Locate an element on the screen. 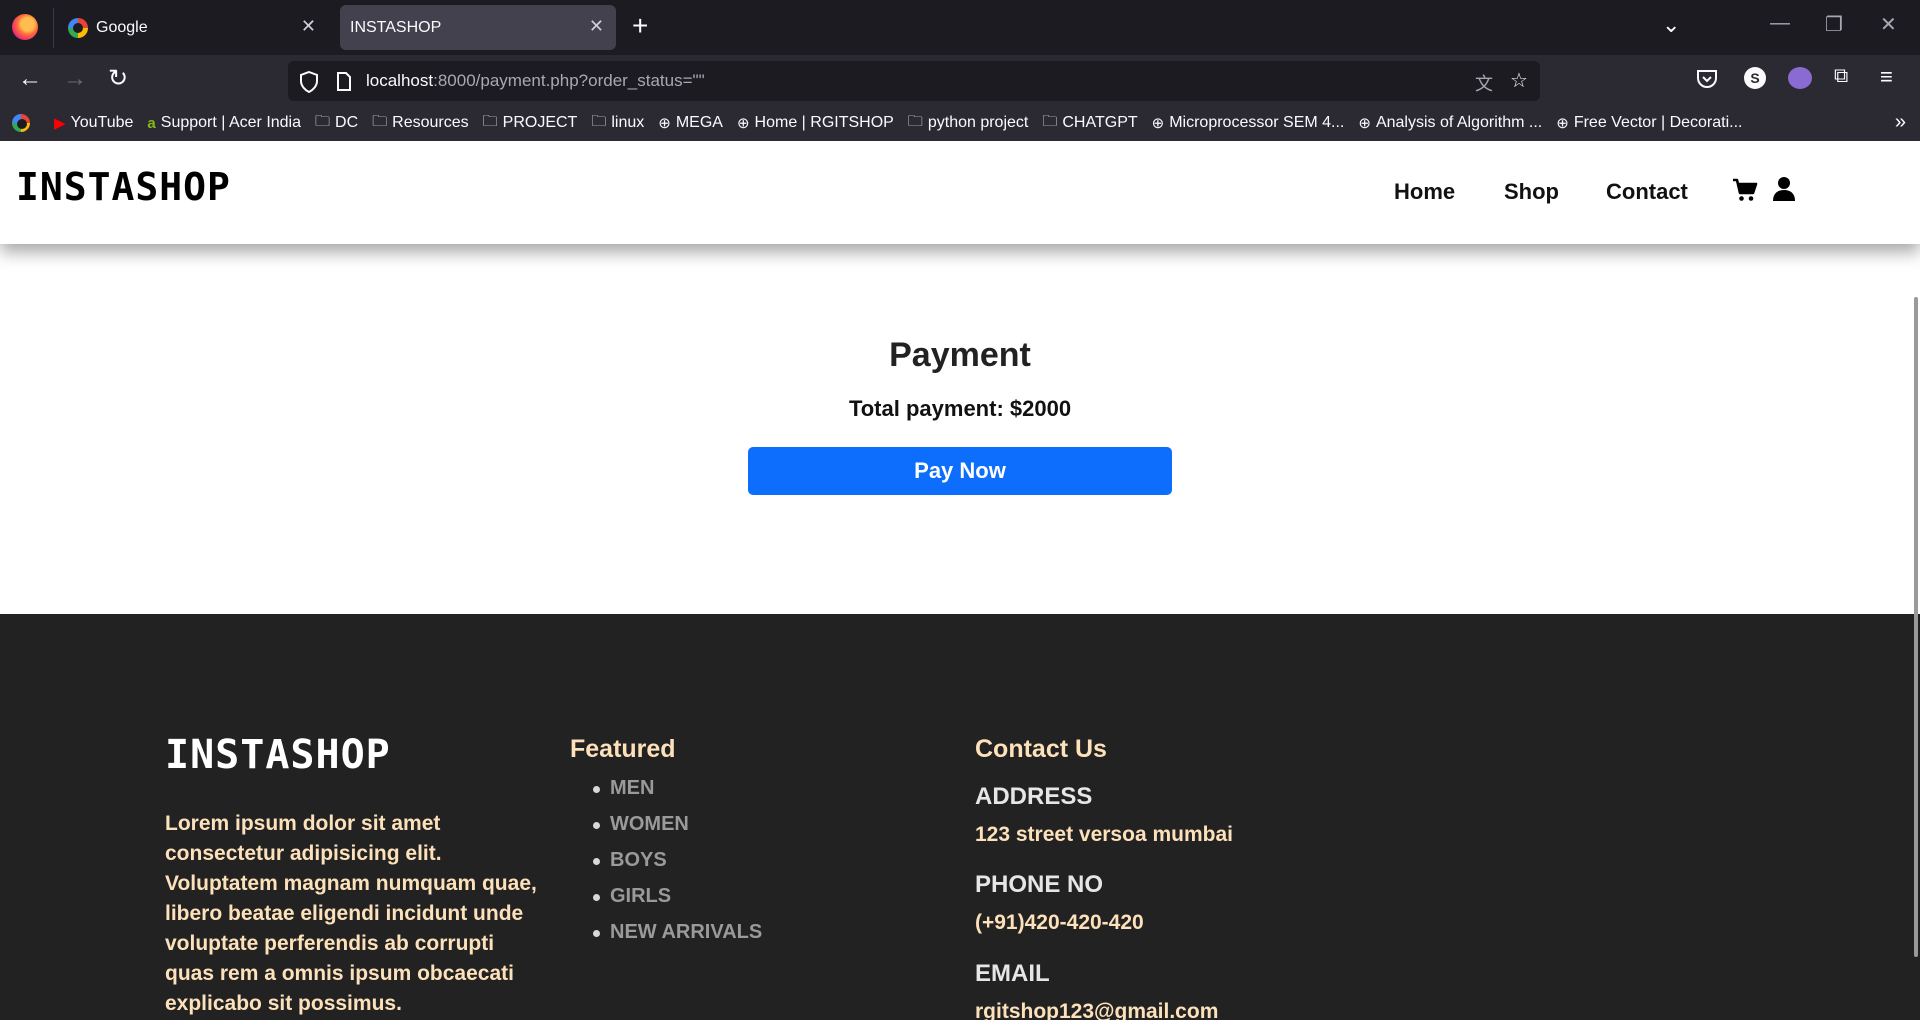  shopping-cart-icon is located at coordinates (1745, 190).